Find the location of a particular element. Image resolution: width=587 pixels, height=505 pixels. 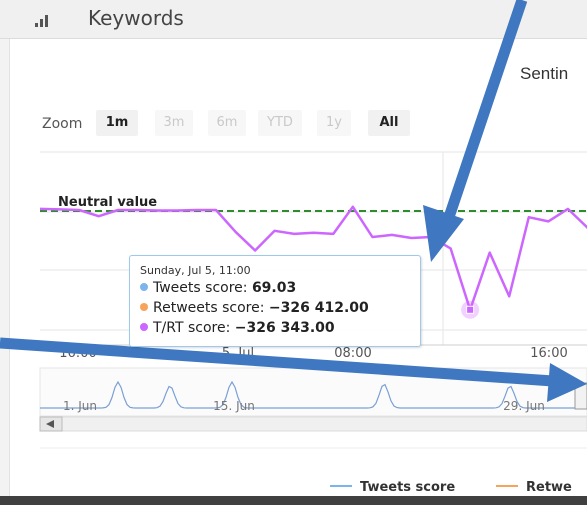

legend-label: Retwe is located at coordinates (549, 487).